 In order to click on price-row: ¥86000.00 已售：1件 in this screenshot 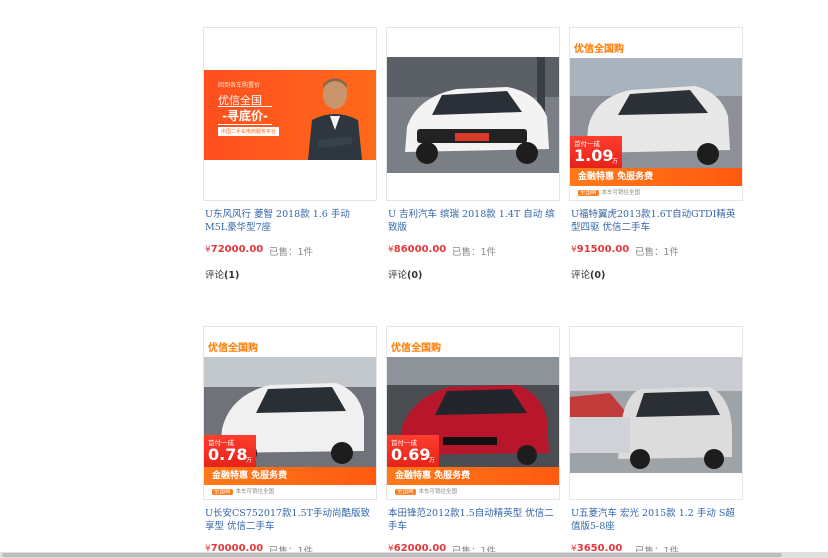, I will do `click(474, 251)`.